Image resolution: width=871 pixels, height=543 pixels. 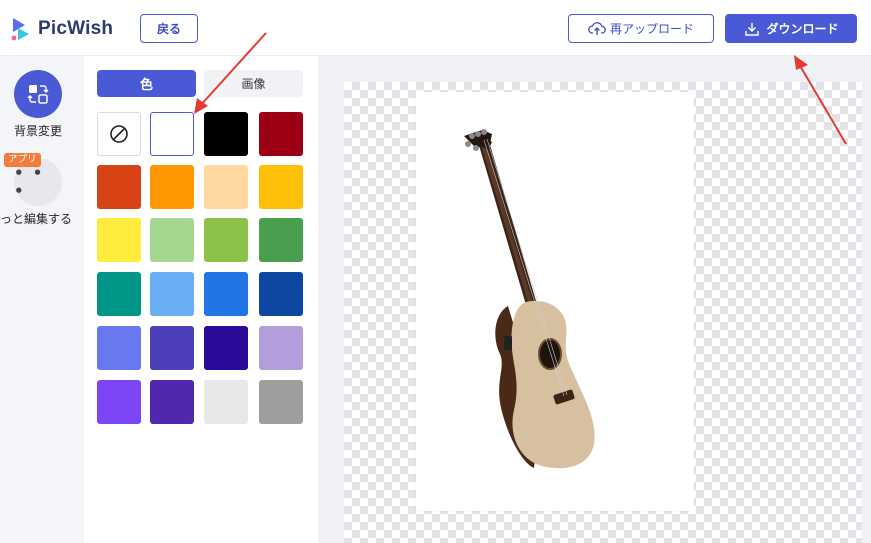 What do you see at coordinates (597, 28) in the screenshot?
I see `cloud-upload-icon` at bounding box center [597, 28].